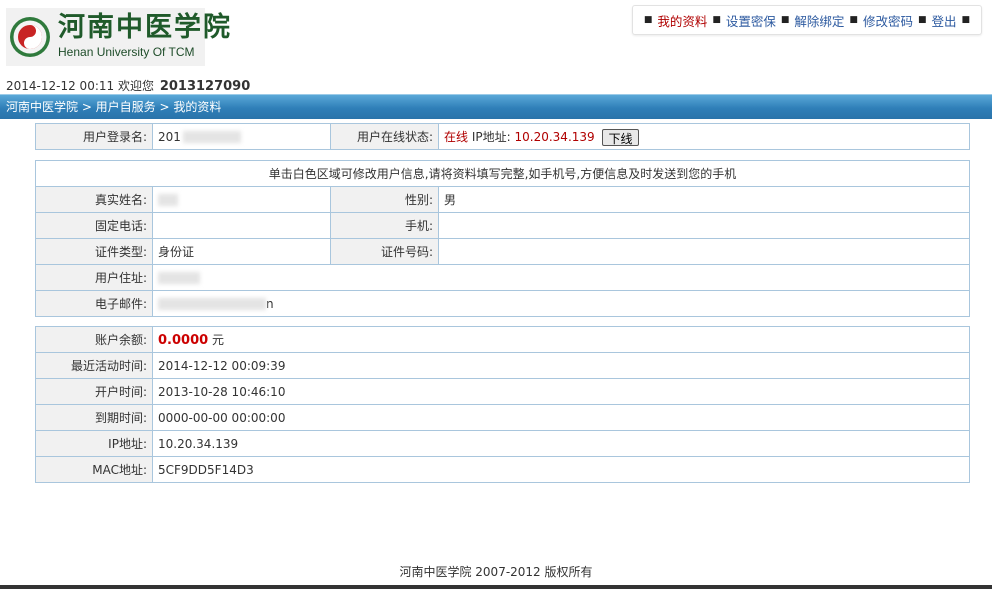 This screenshot has width=992, height=589. What do you see at coordinates (94, 469) in the screenshot?
I see `mac-label: MAC地址:` at bounding box center [94, 469].